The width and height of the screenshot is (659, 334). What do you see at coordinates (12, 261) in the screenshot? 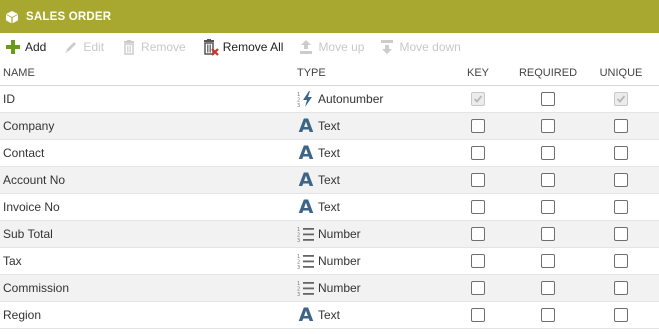
I see `field-name: Tax` at bounding box center [12, 261].